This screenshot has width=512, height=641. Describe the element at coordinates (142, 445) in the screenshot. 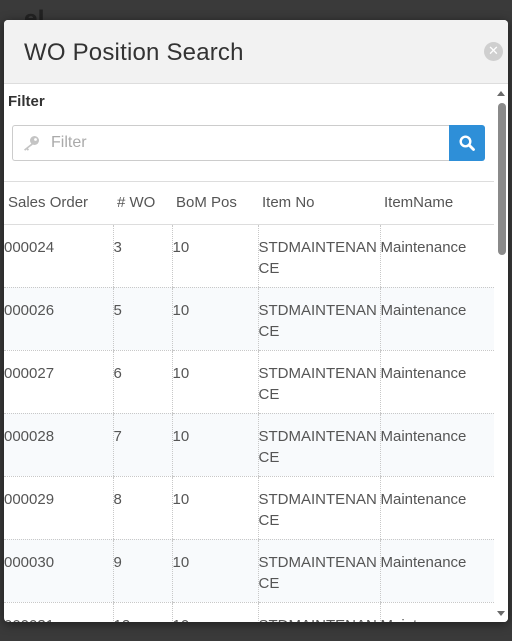

I see `cell-wo: 7` at that location.